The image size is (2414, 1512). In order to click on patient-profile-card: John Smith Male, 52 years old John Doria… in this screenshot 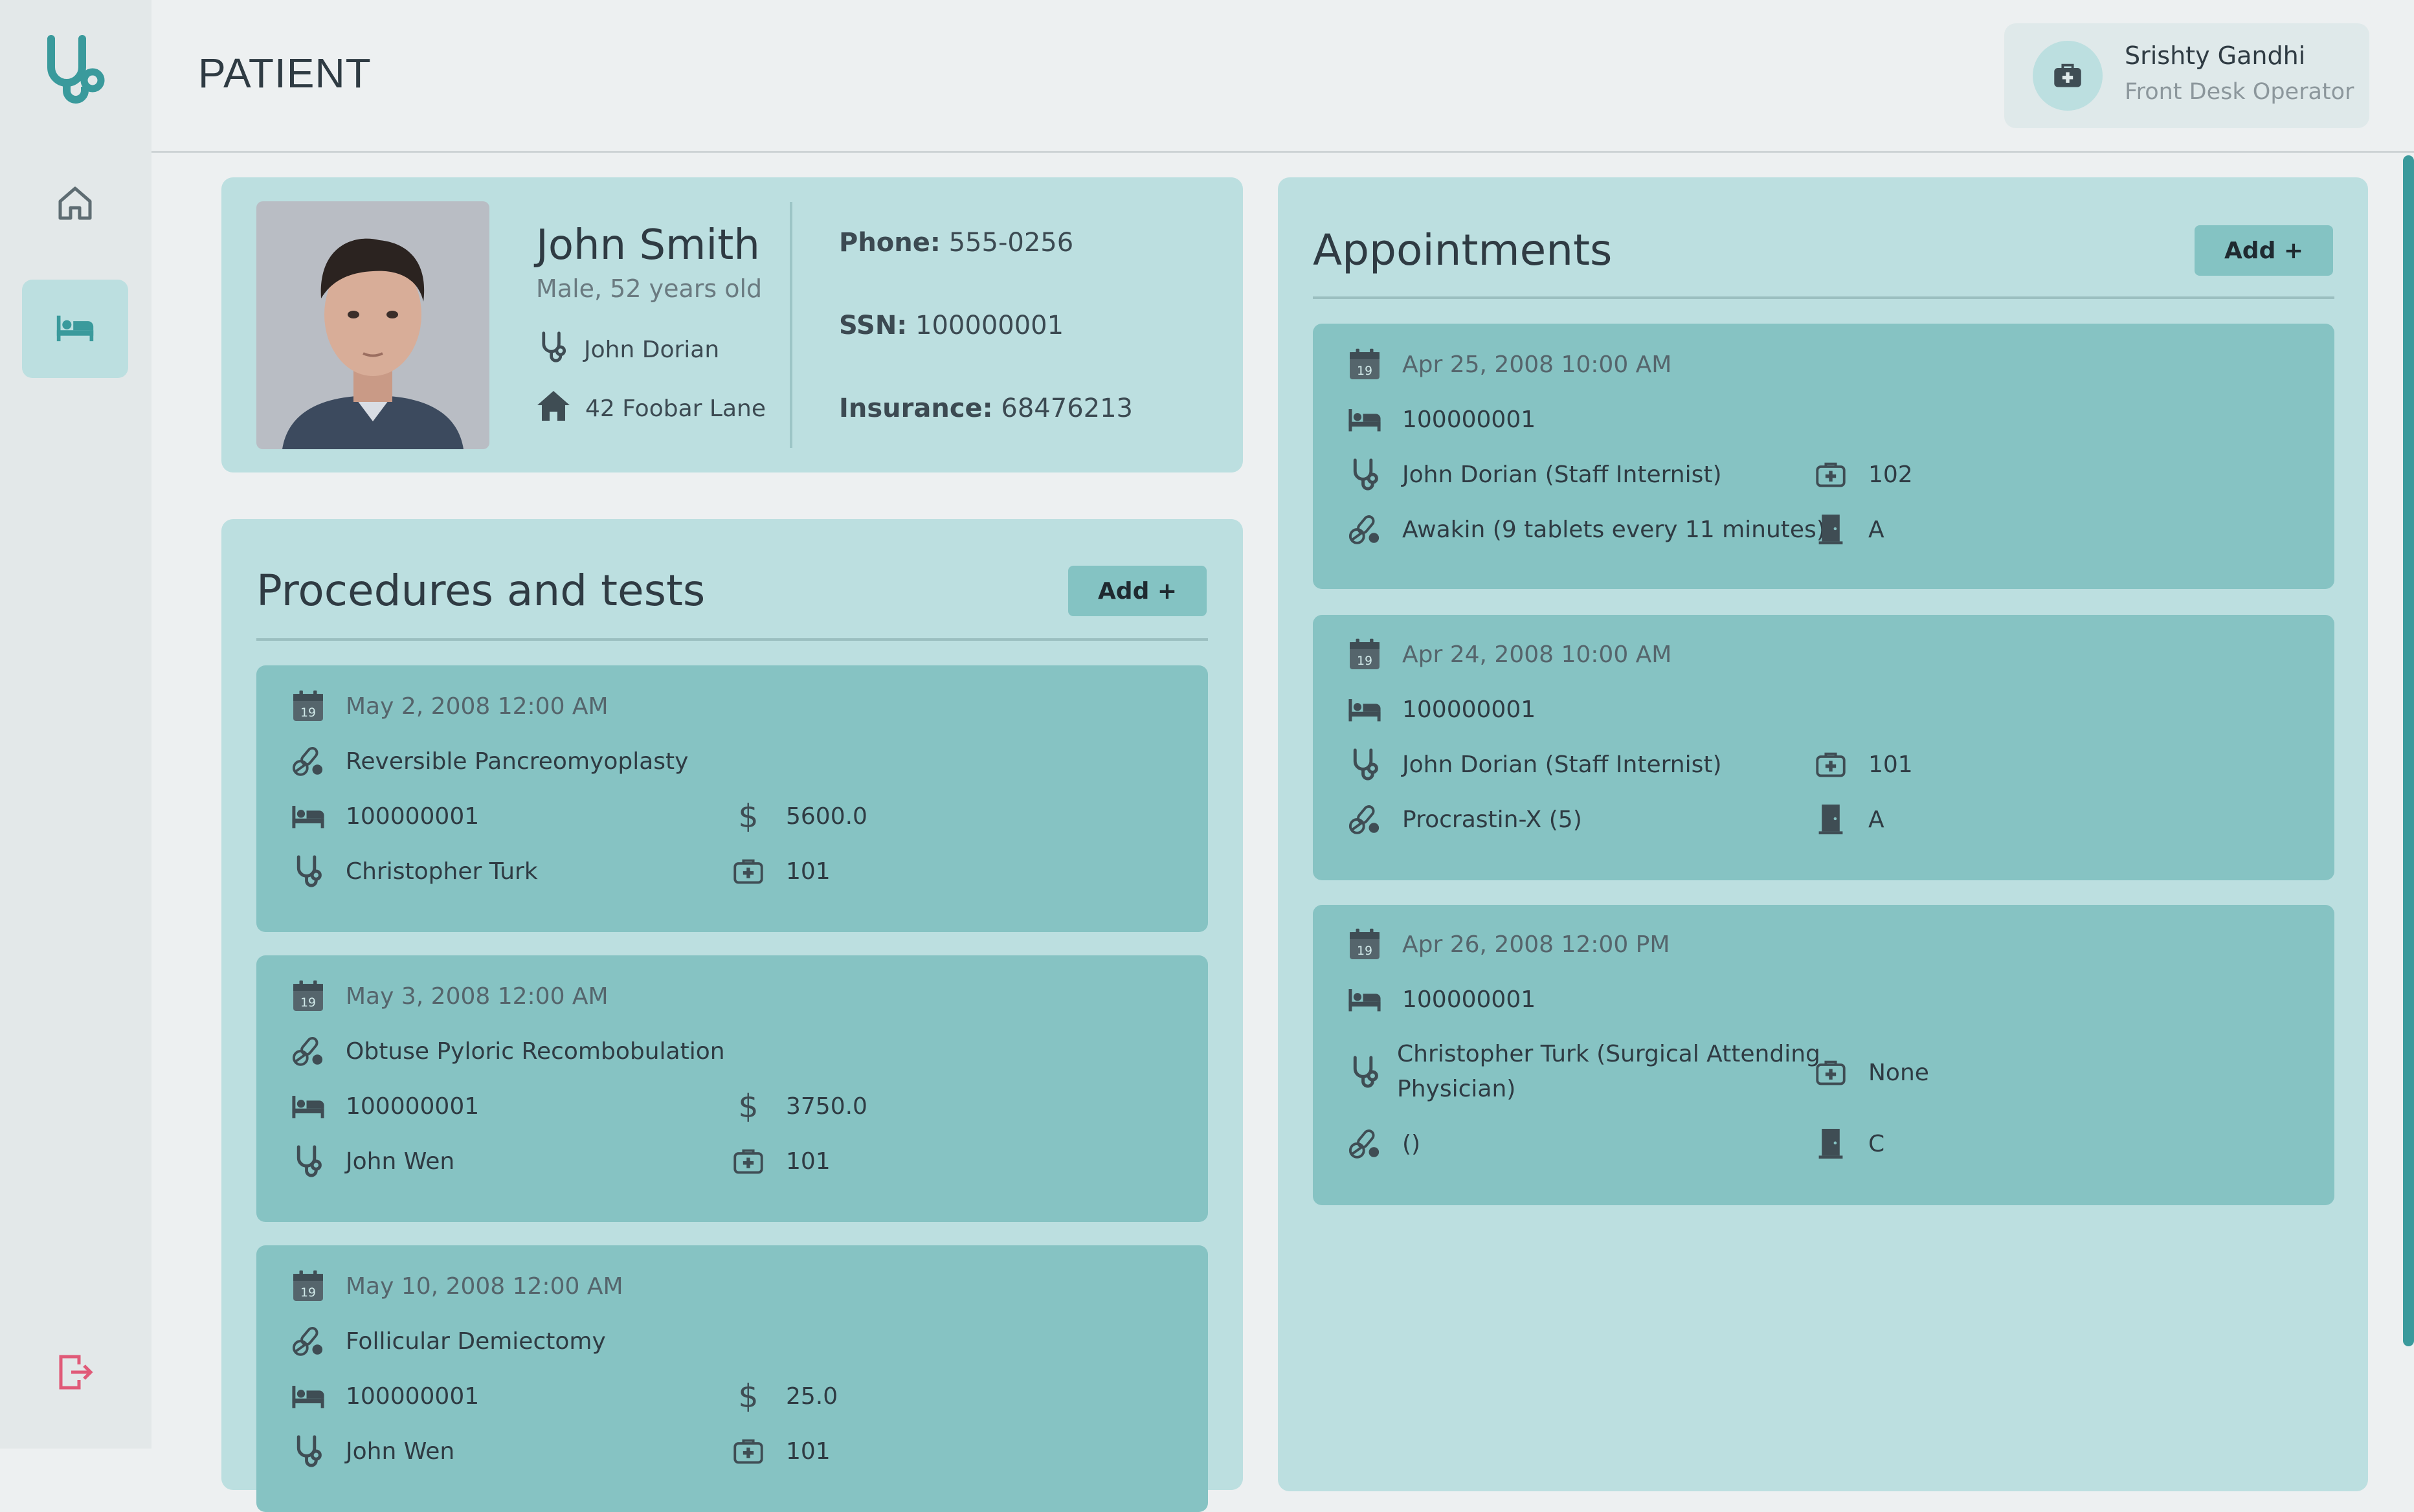, I will do `click(732, 324)`.